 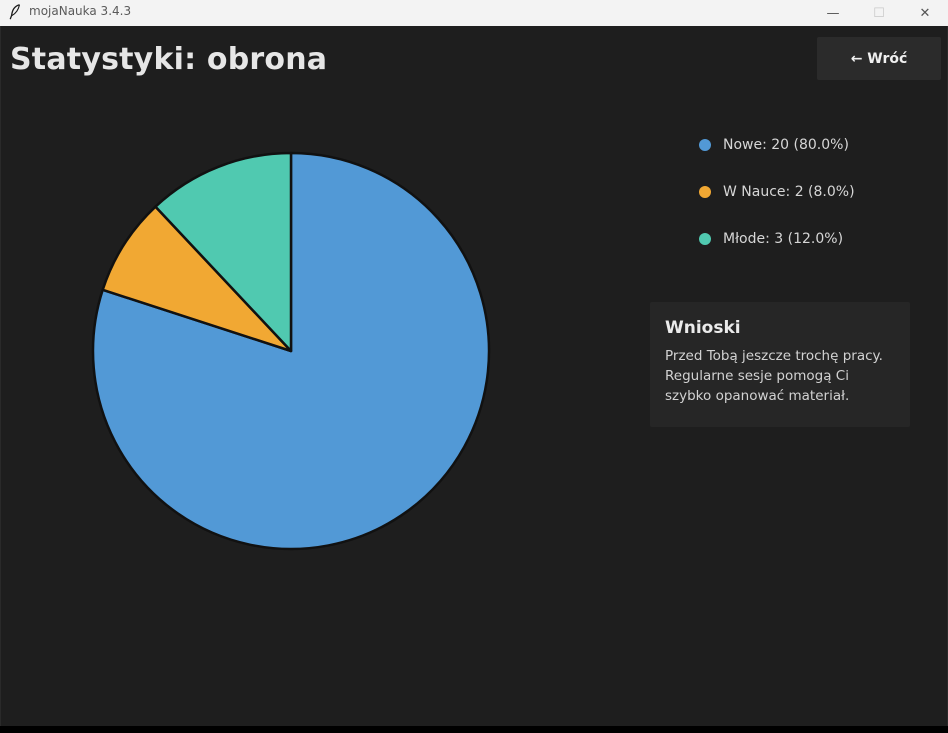 What do you see at coordinates (15, 12) in the screenshot?
I see `feather-icon` at bounding box center [15, 12].